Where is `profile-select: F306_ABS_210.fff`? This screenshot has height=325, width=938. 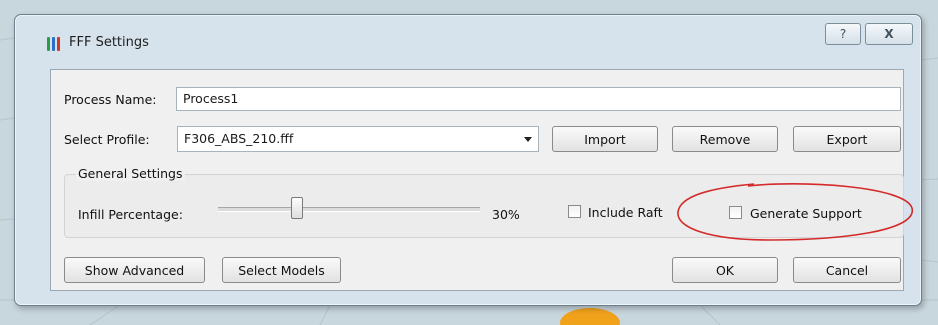 profile-select: F306_ABS_210.fff is located at coordinates (358, 139).